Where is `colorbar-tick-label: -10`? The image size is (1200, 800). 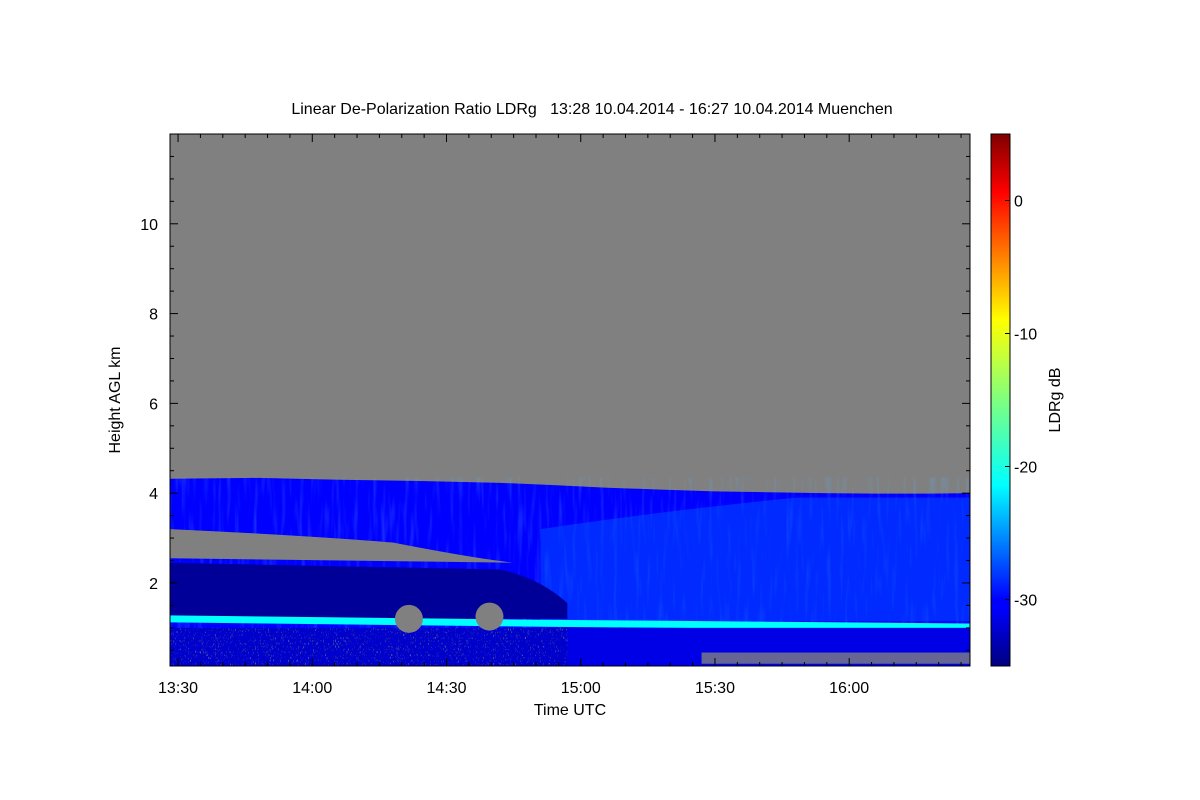 colorbar-tick-label: -10 is located at coordinates (1025, 335).